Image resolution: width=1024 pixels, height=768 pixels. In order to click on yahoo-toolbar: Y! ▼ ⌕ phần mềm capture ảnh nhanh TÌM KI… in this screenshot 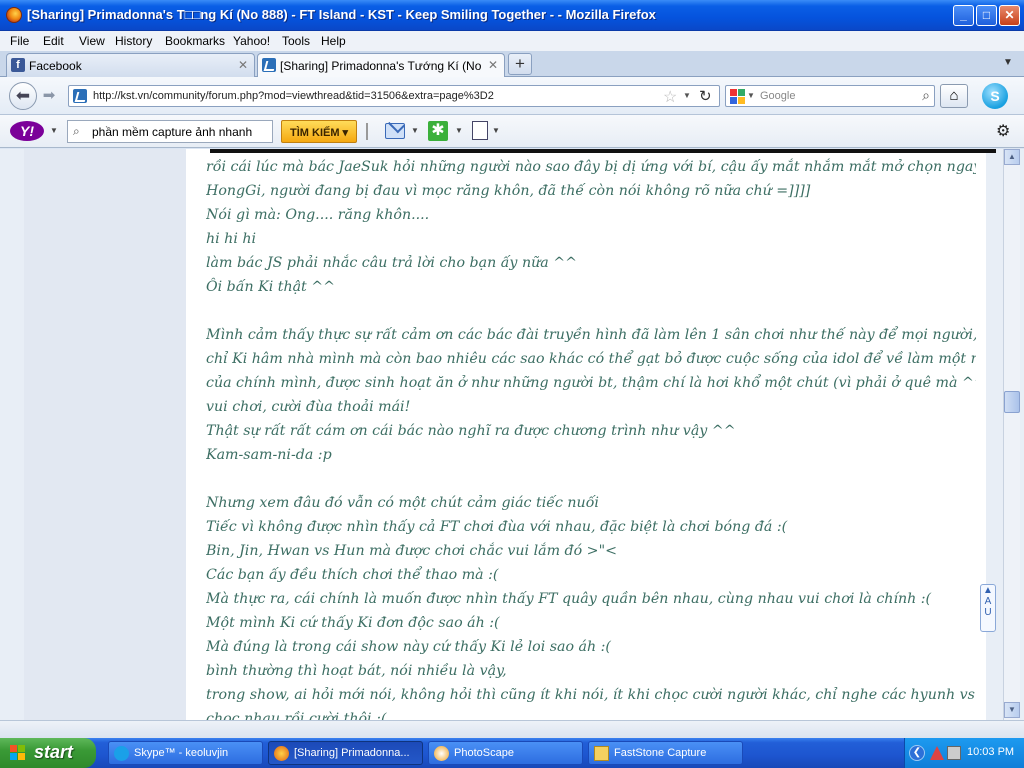, I will do `click(512, 131)`.